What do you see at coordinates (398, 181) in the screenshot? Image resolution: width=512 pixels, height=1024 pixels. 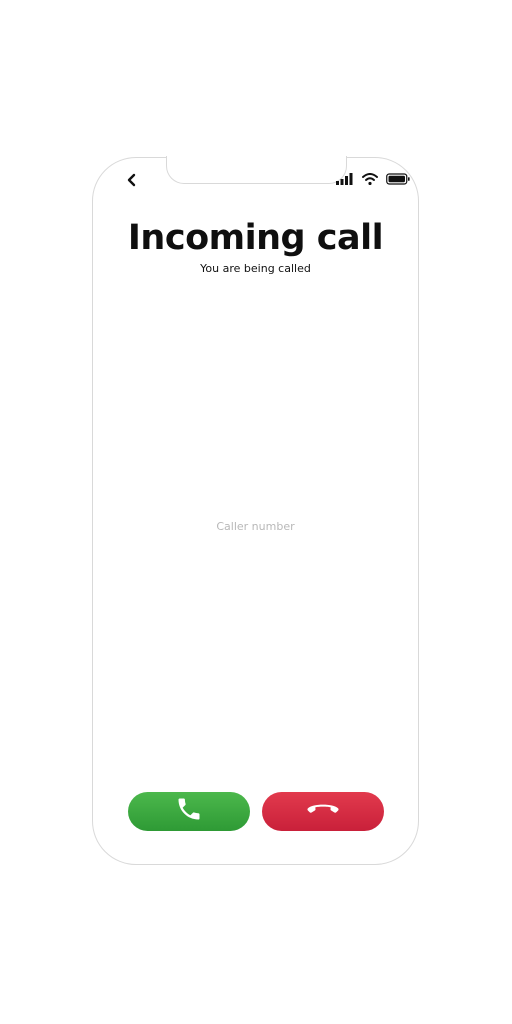 I see `battery-icon` at bounding box center [398, 181].